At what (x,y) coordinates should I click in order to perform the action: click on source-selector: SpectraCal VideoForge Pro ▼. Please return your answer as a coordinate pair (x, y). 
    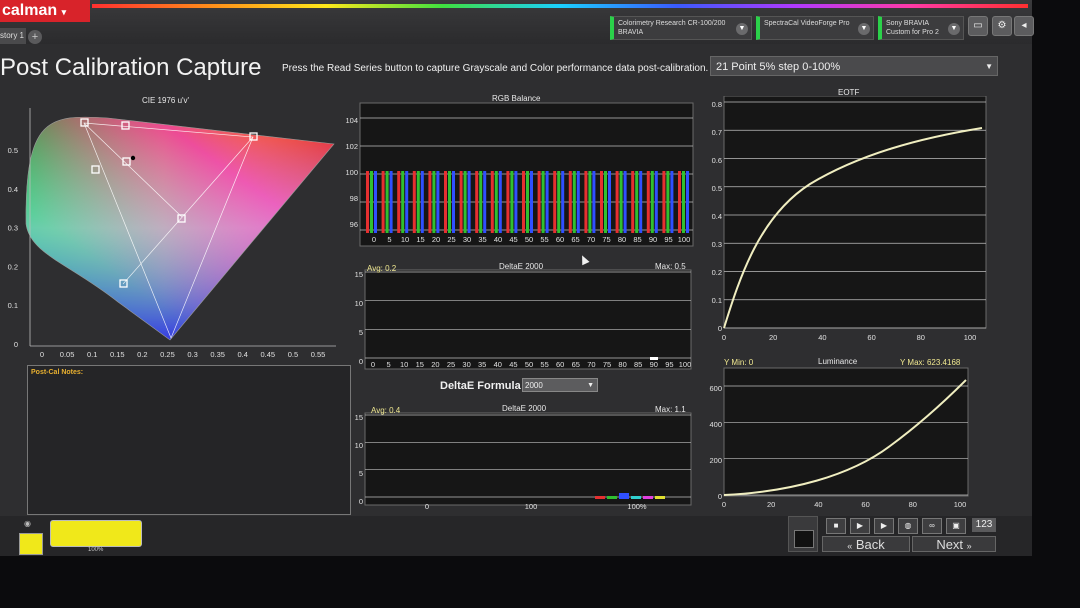
    Looking at the image, I should click on (815, 28).